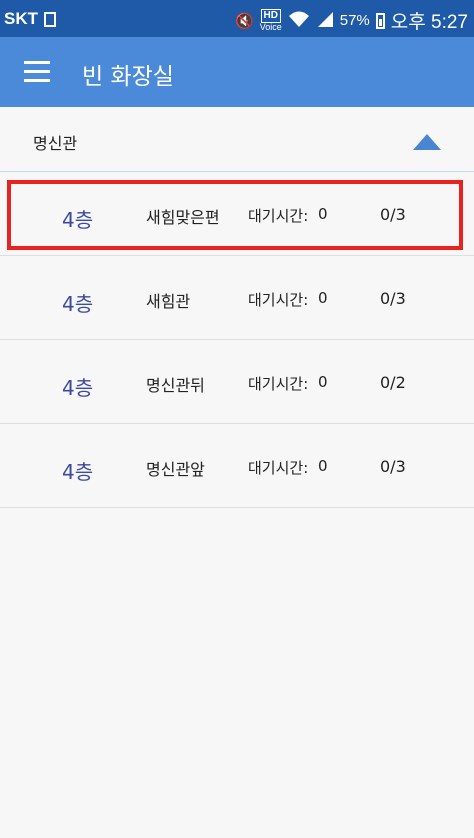 This screenshot has height=838, width=474. I want to click on hd-label: HD, so click(270, 16).